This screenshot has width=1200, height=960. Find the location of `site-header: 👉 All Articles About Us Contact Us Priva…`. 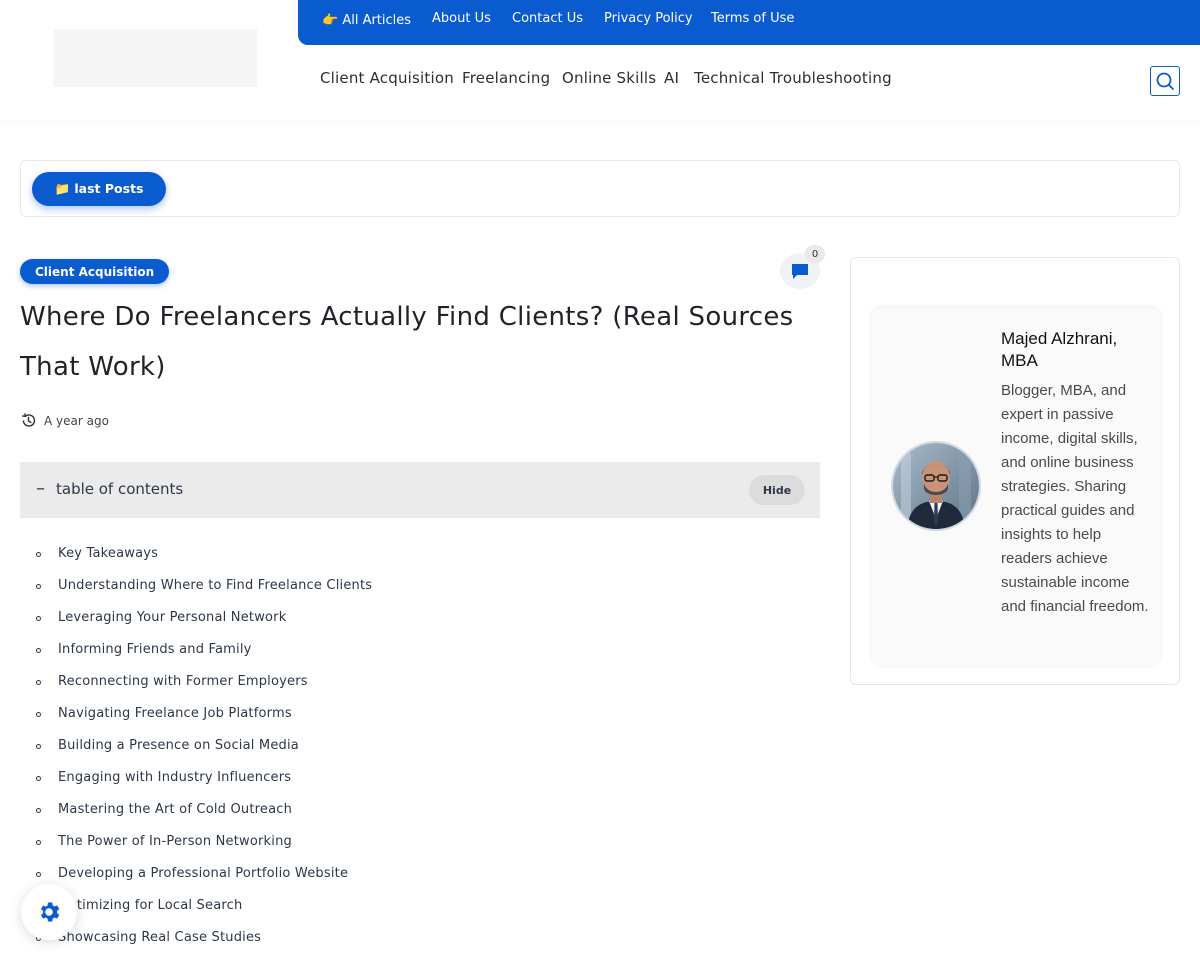

site-header: 👉 All Articles About Us Contact Us Priva… is located at coordinates (600, 60).